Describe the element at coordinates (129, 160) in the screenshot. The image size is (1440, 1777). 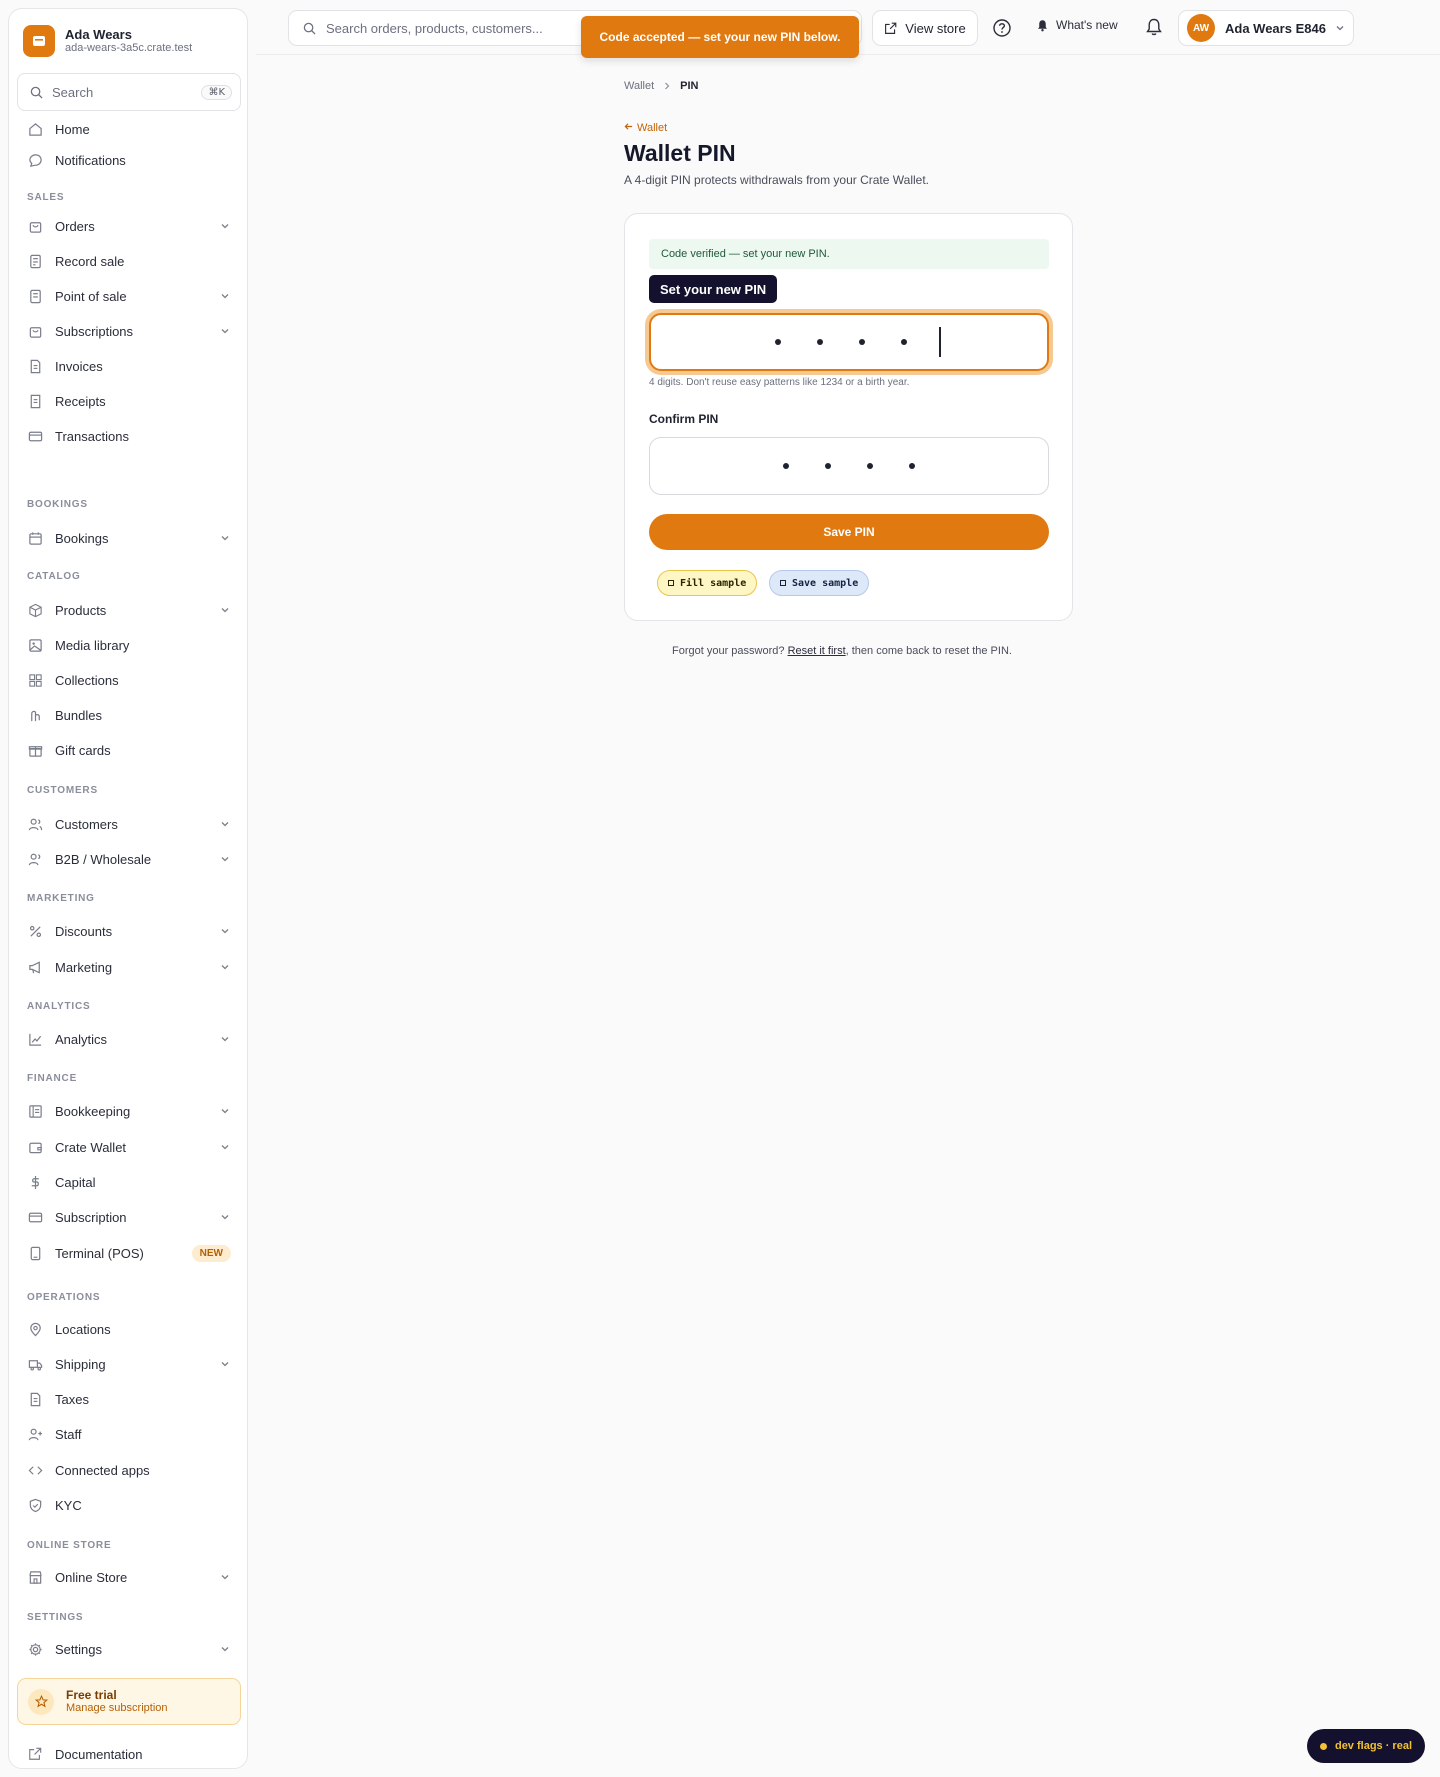
I see `sidebar-item-notifications: Notifications` at that location.